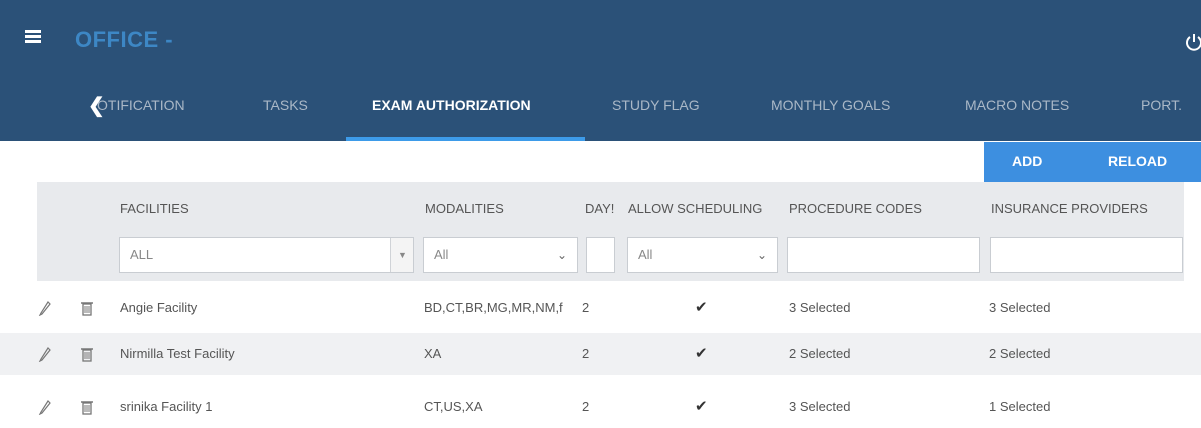  What do you see at coordinates (493, 307) in the screenshot?
I see `modalities-cell: BD,CT,BR,MG,MR,NM,f` at bounding box center [493, 307].